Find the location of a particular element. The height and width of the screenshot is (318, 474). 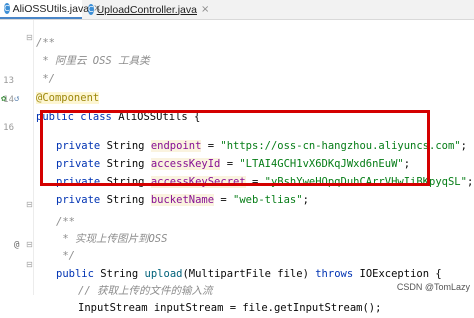

line-number: 16 is located at coordinates (8, 128).